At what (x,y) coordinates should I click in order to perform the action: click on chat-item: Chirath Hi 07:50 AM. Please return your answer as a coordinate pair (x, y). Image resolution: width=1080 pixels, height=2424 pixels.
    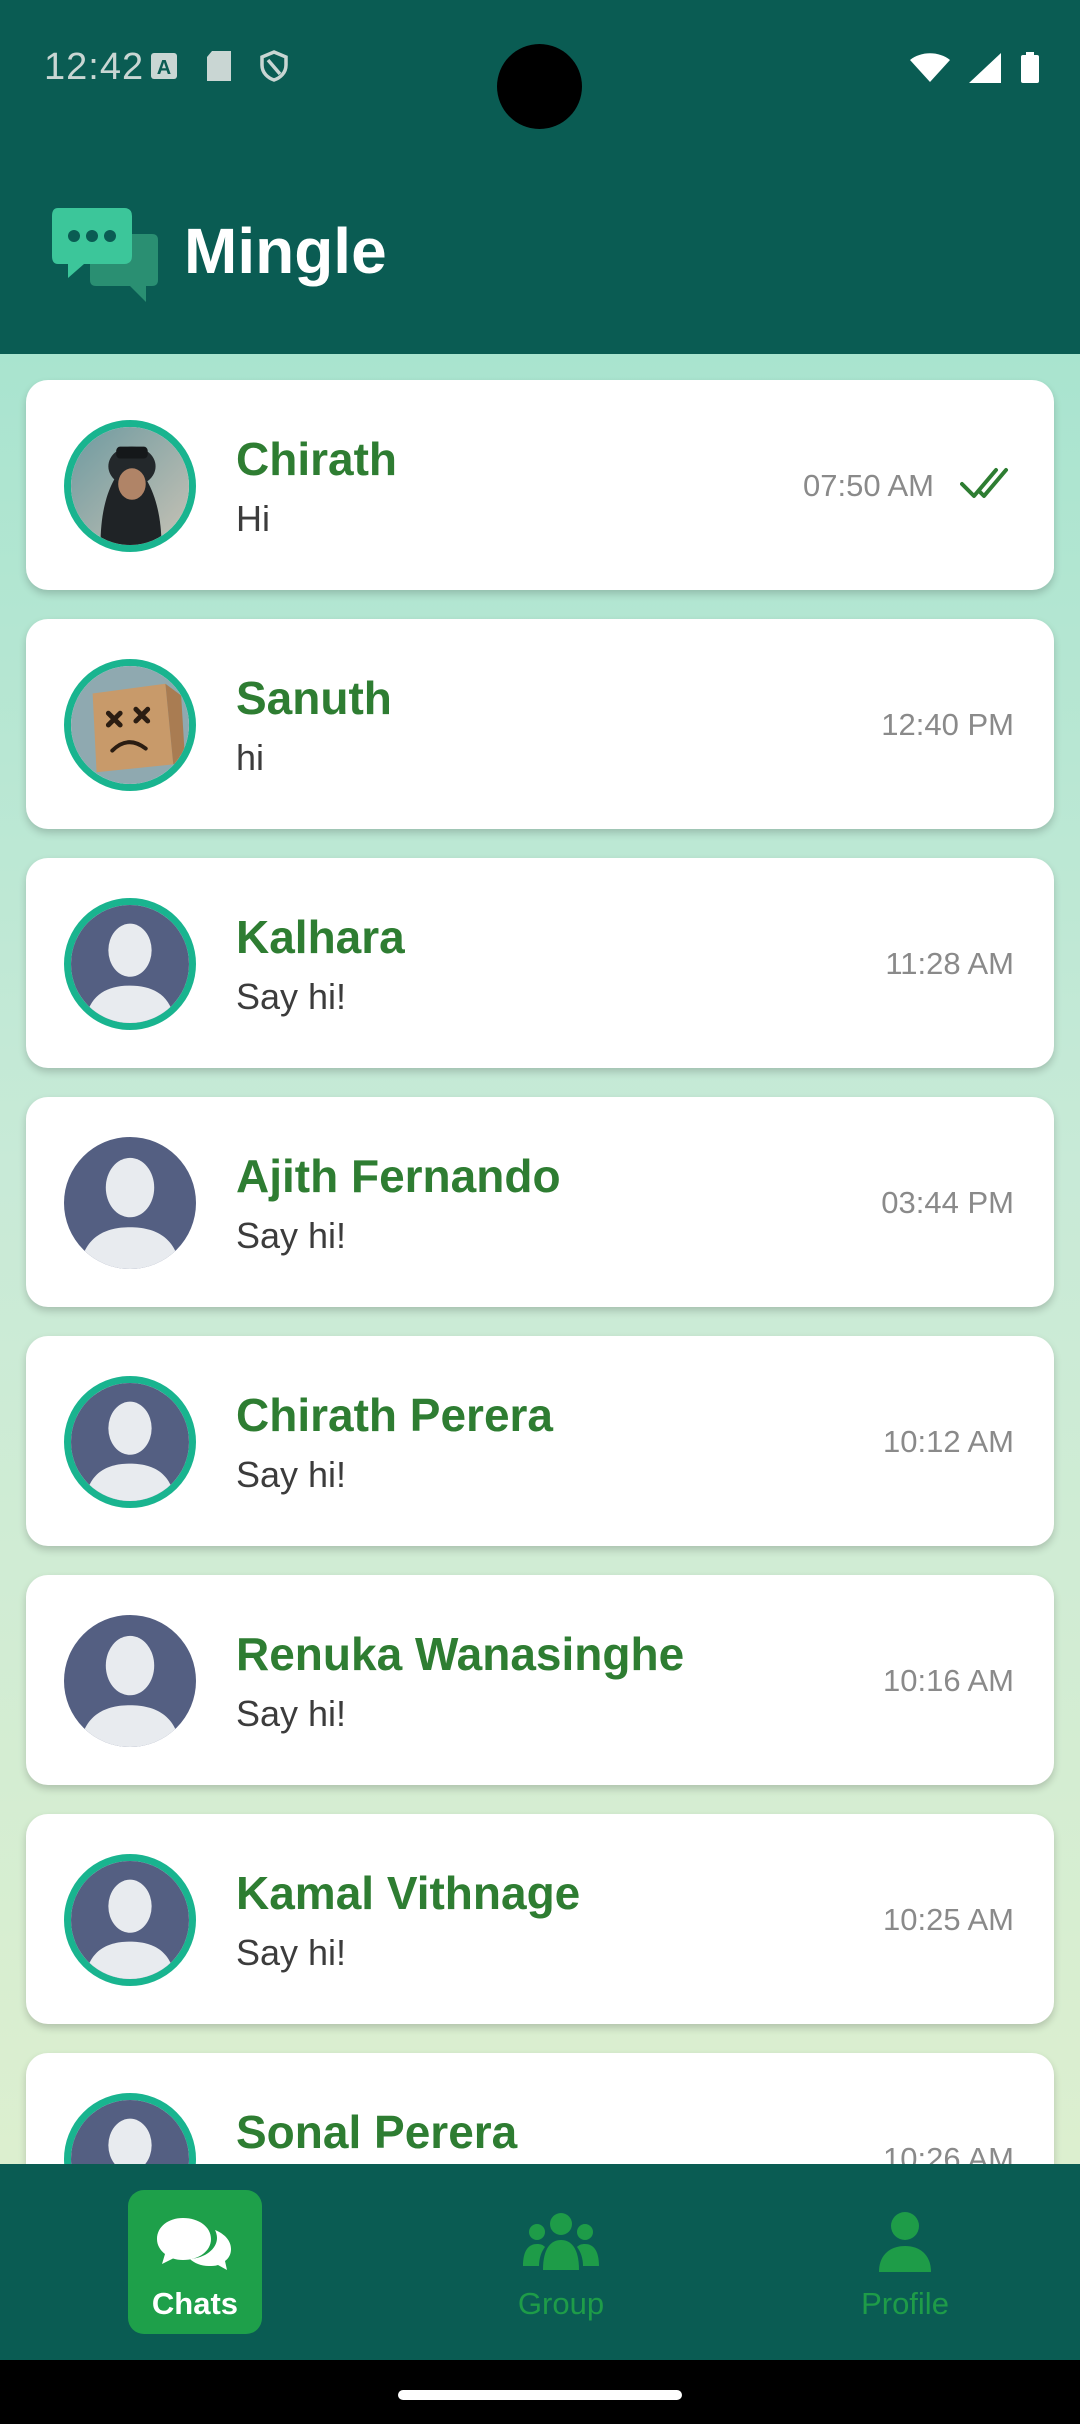
    Looking at the image, I should click on (540, 485).